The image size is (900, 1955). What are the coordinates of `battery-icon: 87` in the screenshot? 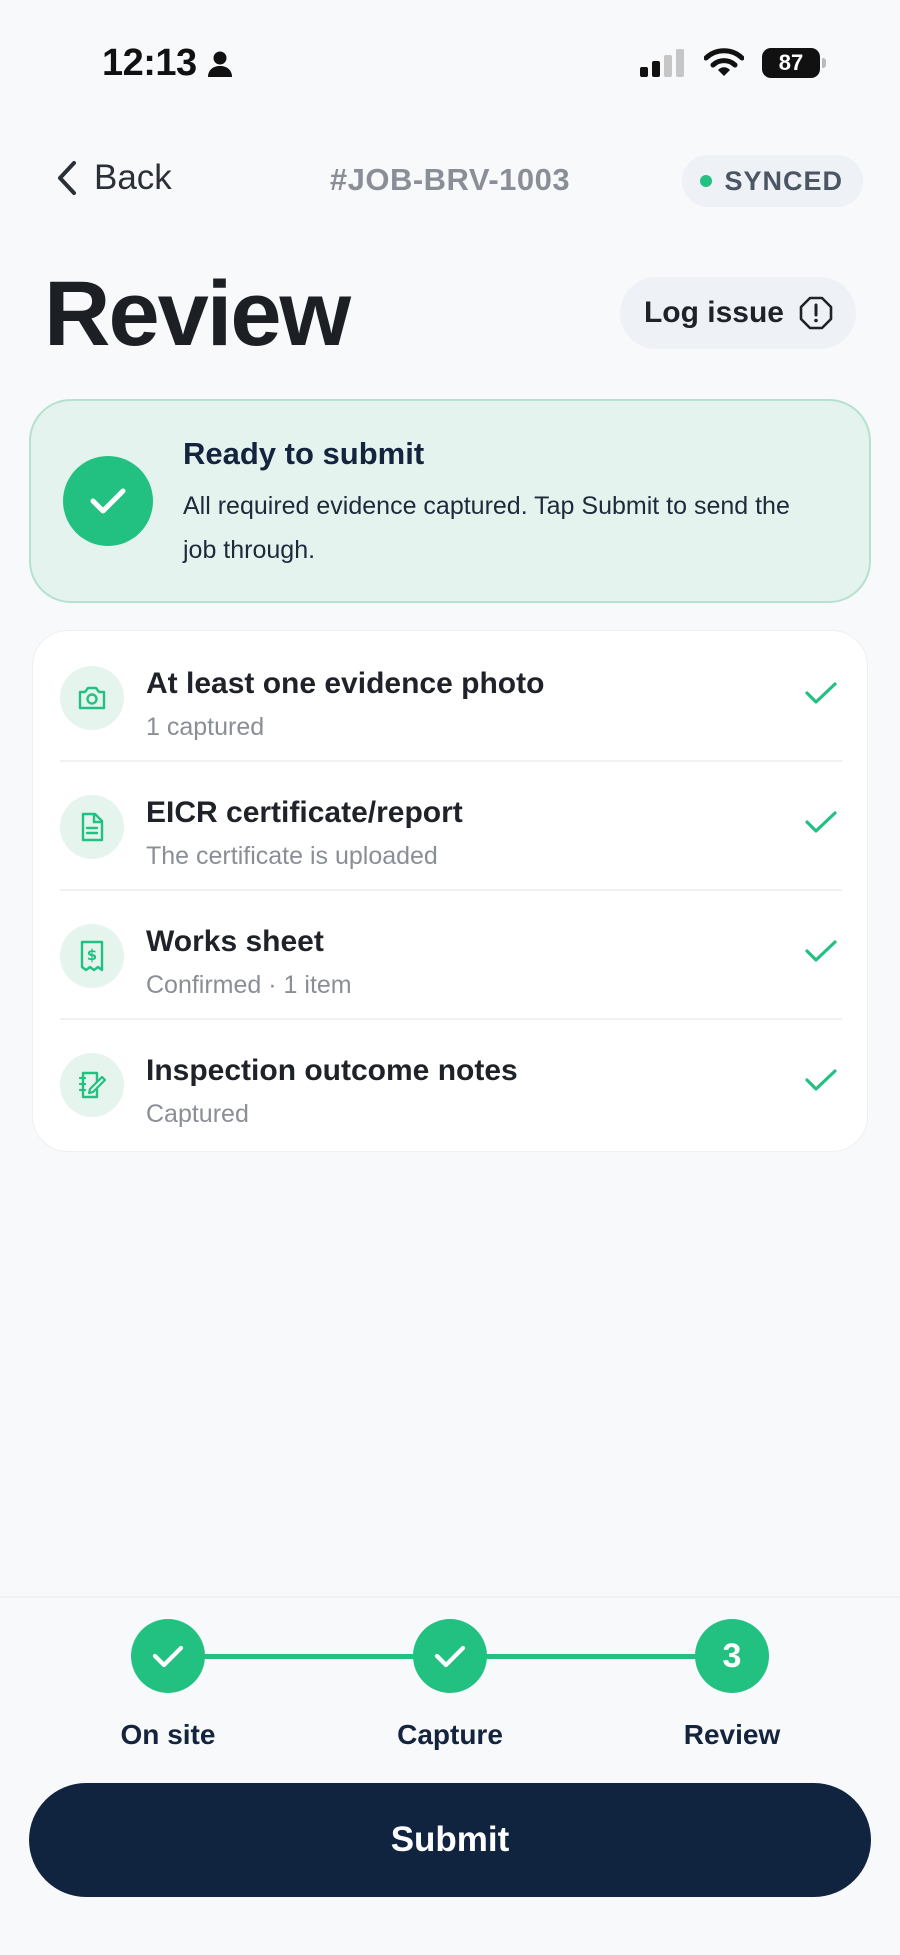 It's located at (794, 63).